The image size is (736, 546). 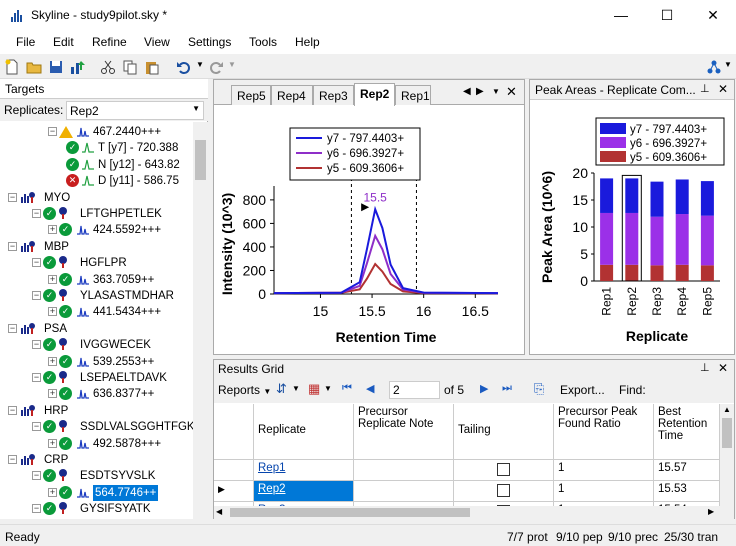 I want to click on replicate-link: Rep2, so click(x=272, y=489).